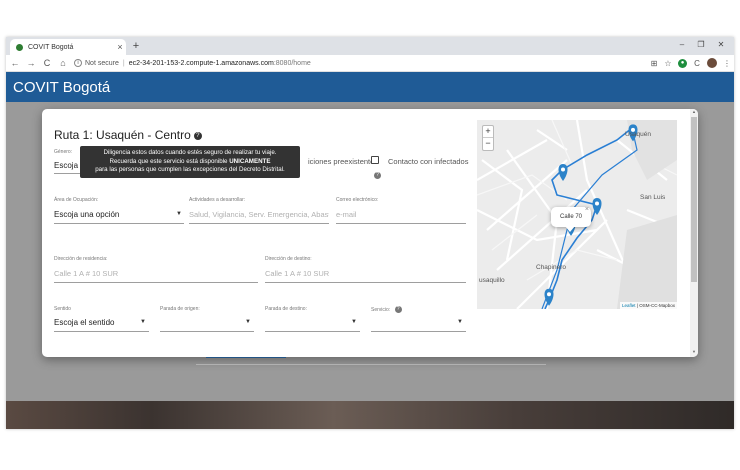  Describe the element at coordinates (31, 63) in the screenshot. I see `forward-icon: →` at that location.